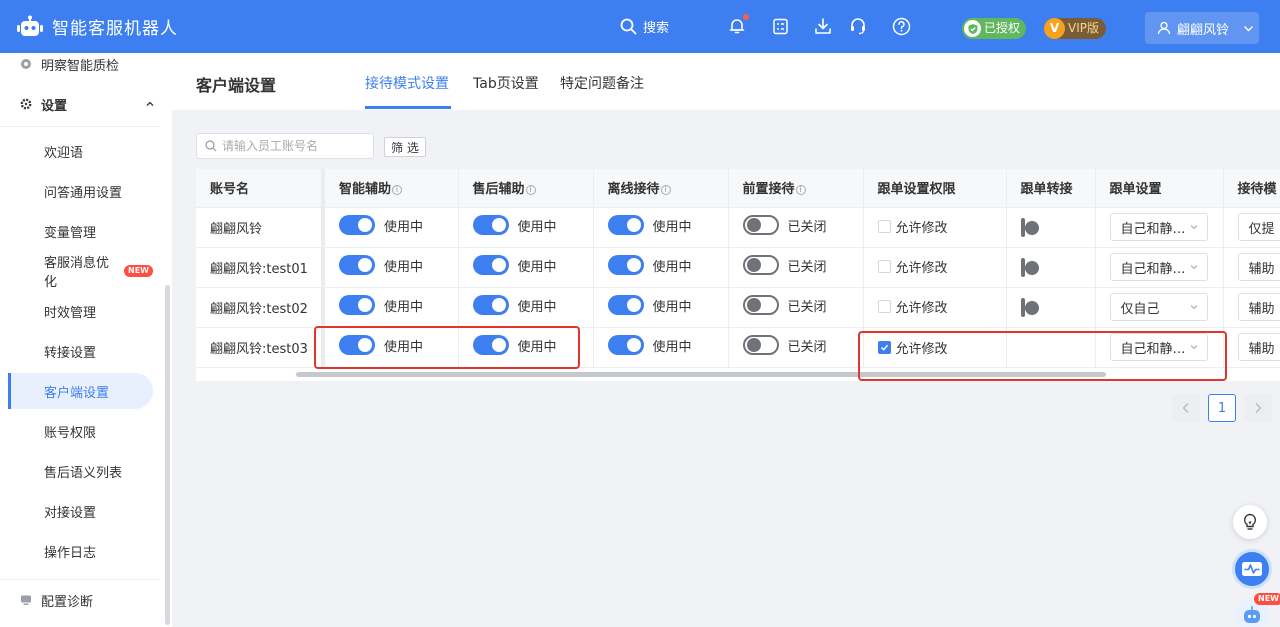  Describe the element at coordinates (115, 29) in the screenshot. I see `app-title: 智能客服机器人` at that location.